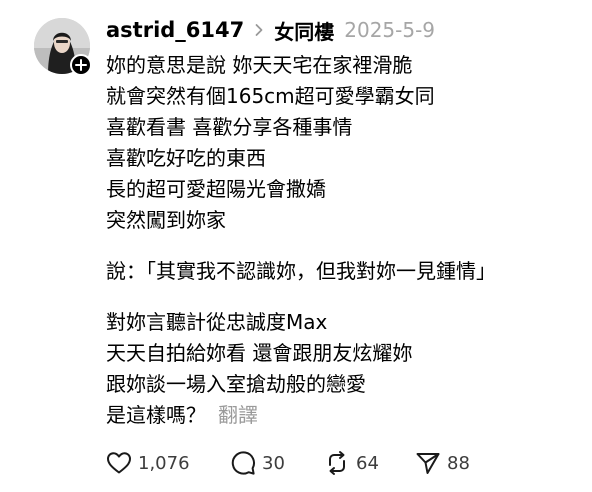  What do you see at coordinates (175, 30) in the screenshot?
I see `username: astrid_6147` at bounding box center [175, 30].